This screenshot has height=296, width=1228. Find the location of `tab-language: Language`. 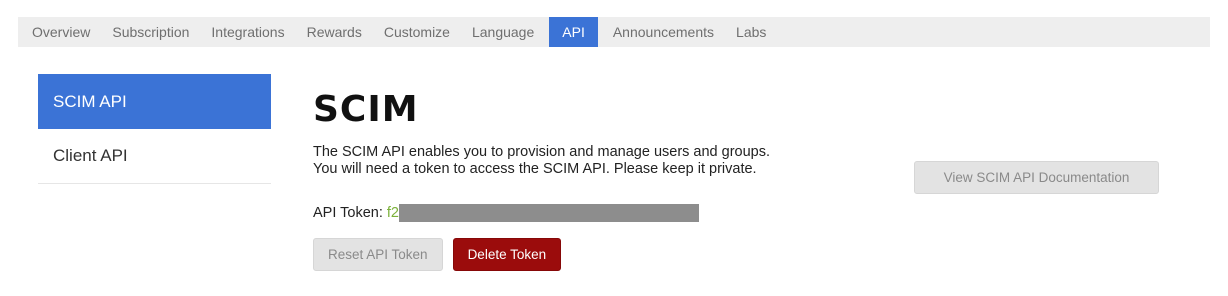

tab-language: Language is located at coordinates (503, 32).